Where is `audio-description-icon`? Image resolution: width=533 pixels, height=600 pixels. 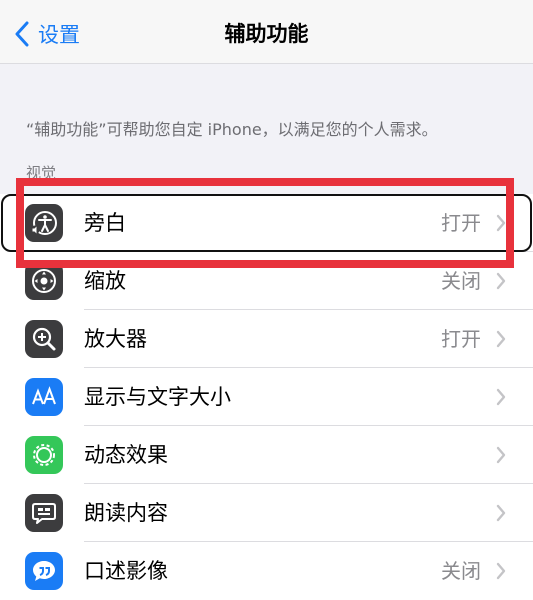
audio-description-icon is located at coordinates (44, 571).